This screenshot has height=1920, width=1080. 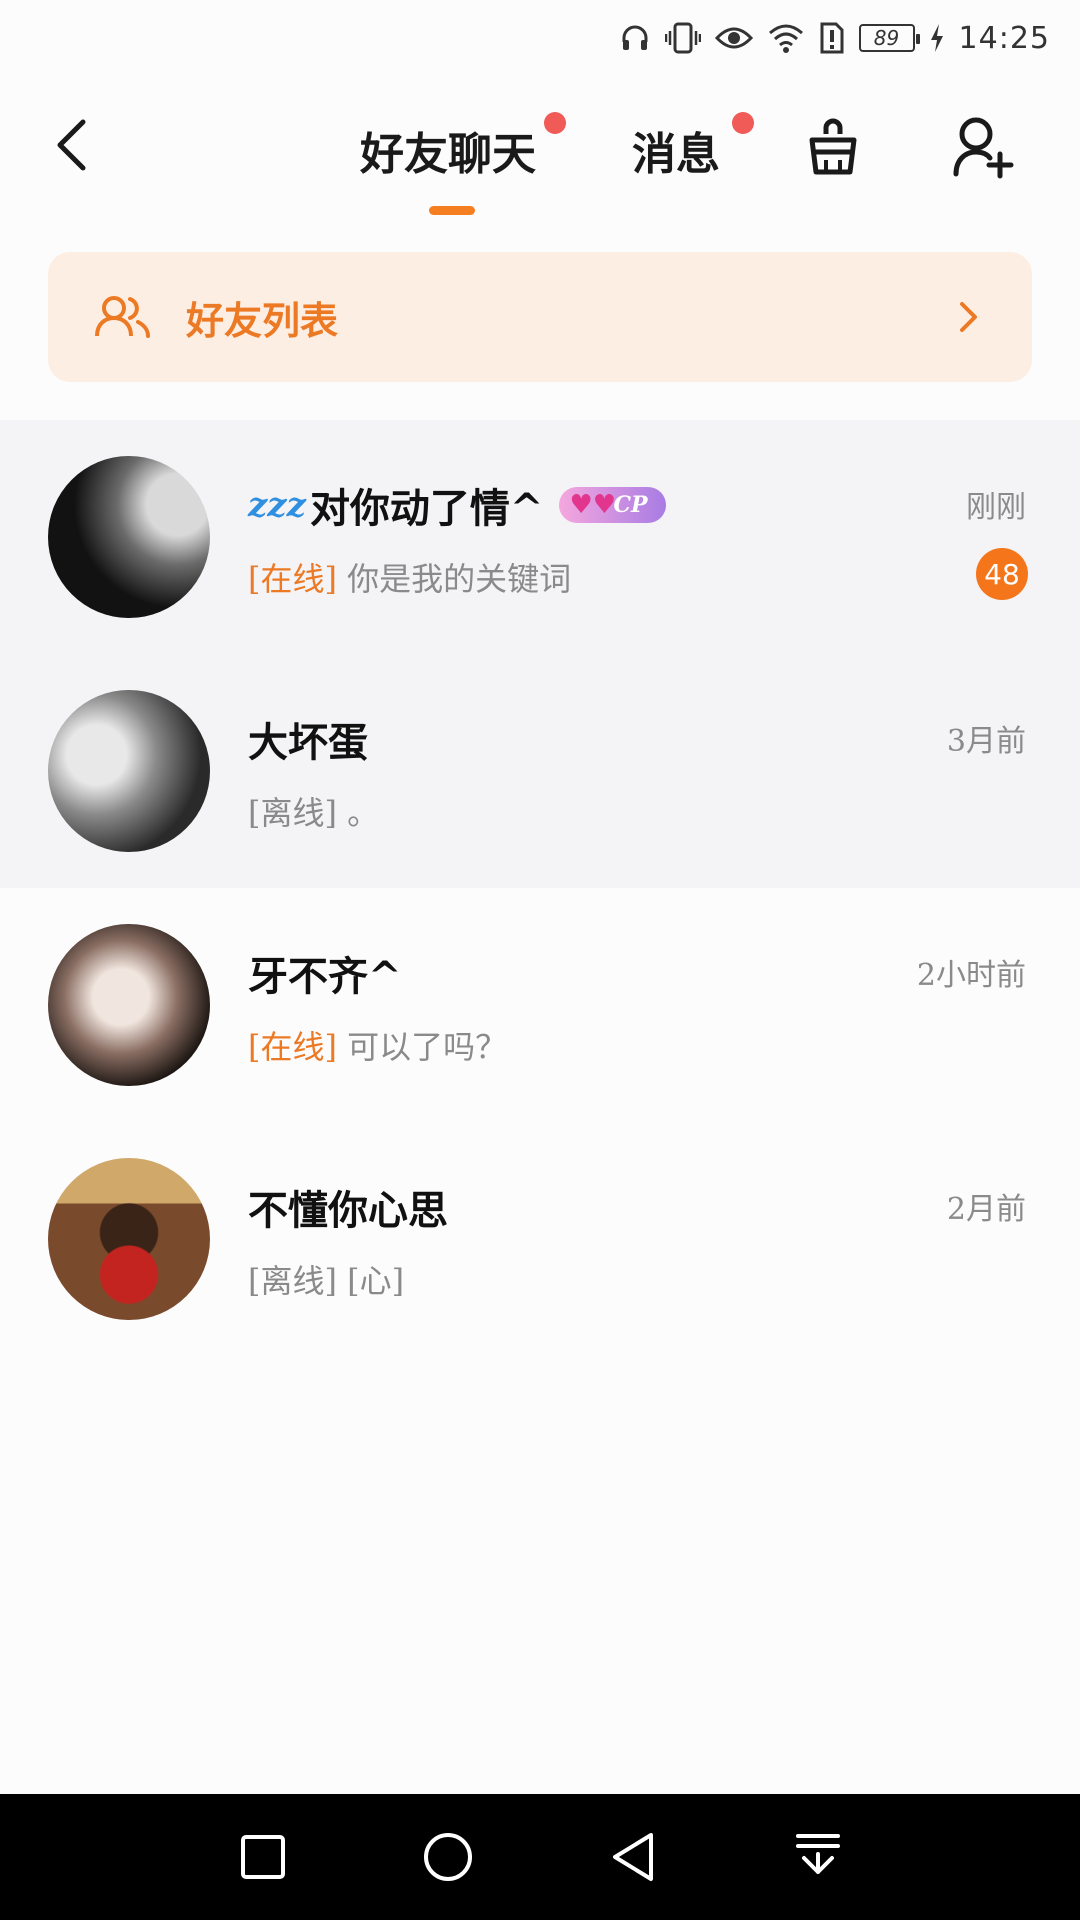 What do you see at coordinates (743, 123) in the screenshot?
I see `tab-messages-dot` at bounding box center [743, 123].